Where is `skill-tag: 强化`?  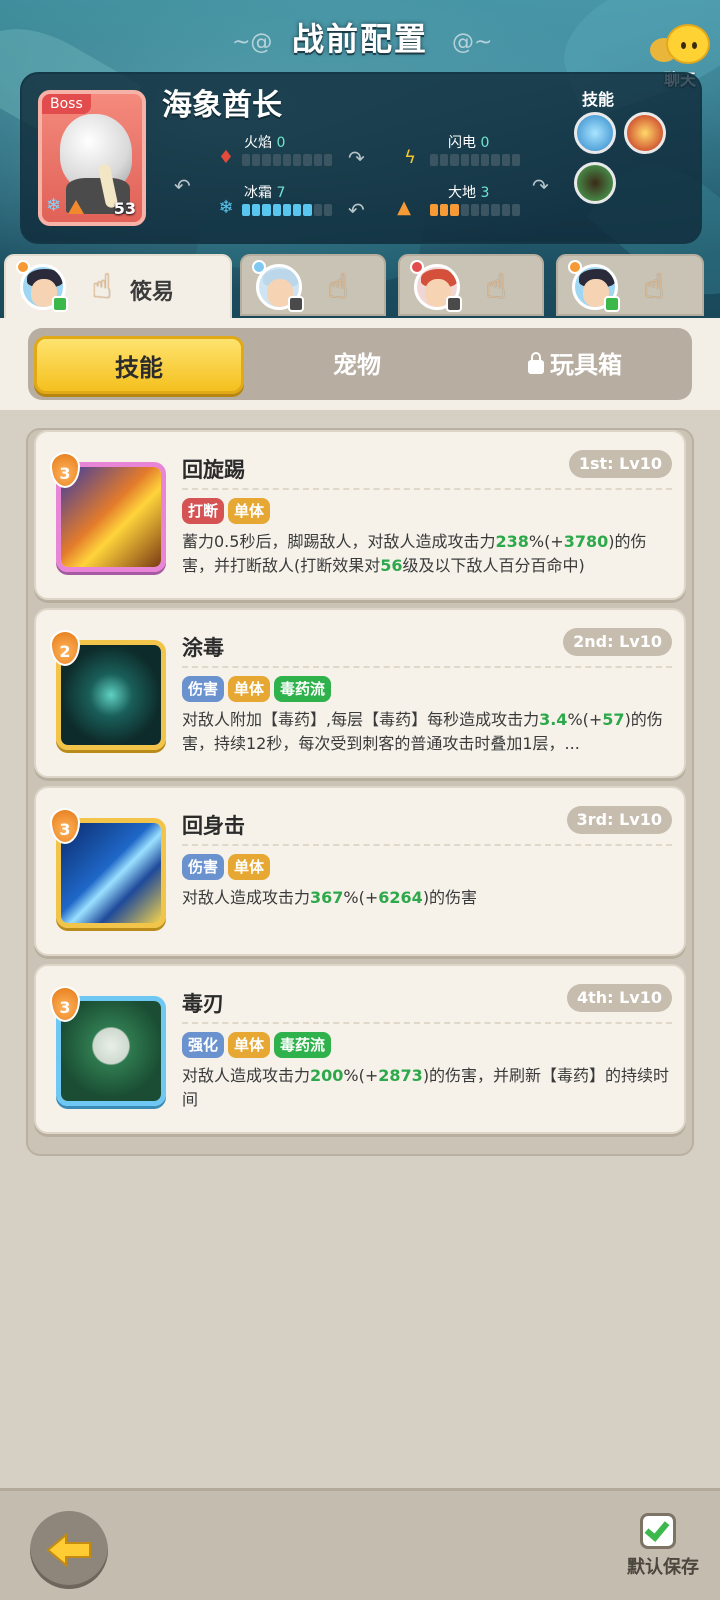 skill-tag: 强化 is located at coordinates (203, 1045).